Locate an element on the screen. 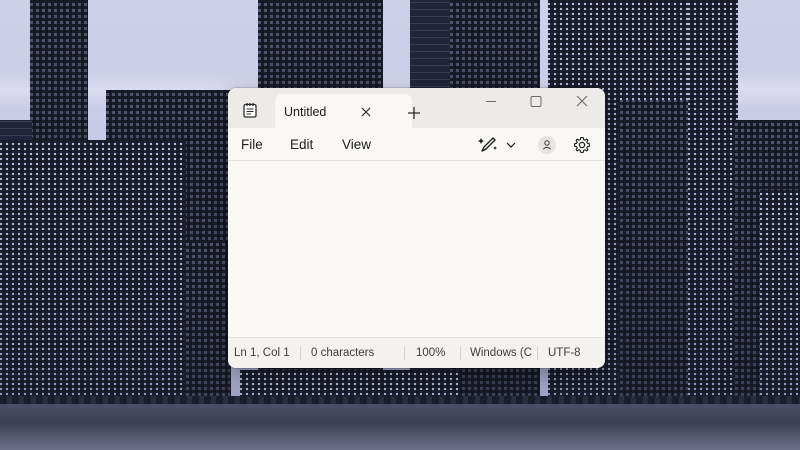 The height and width of the screenshot is (450, 800). notepad-icon is located at coordinates (250, 110).